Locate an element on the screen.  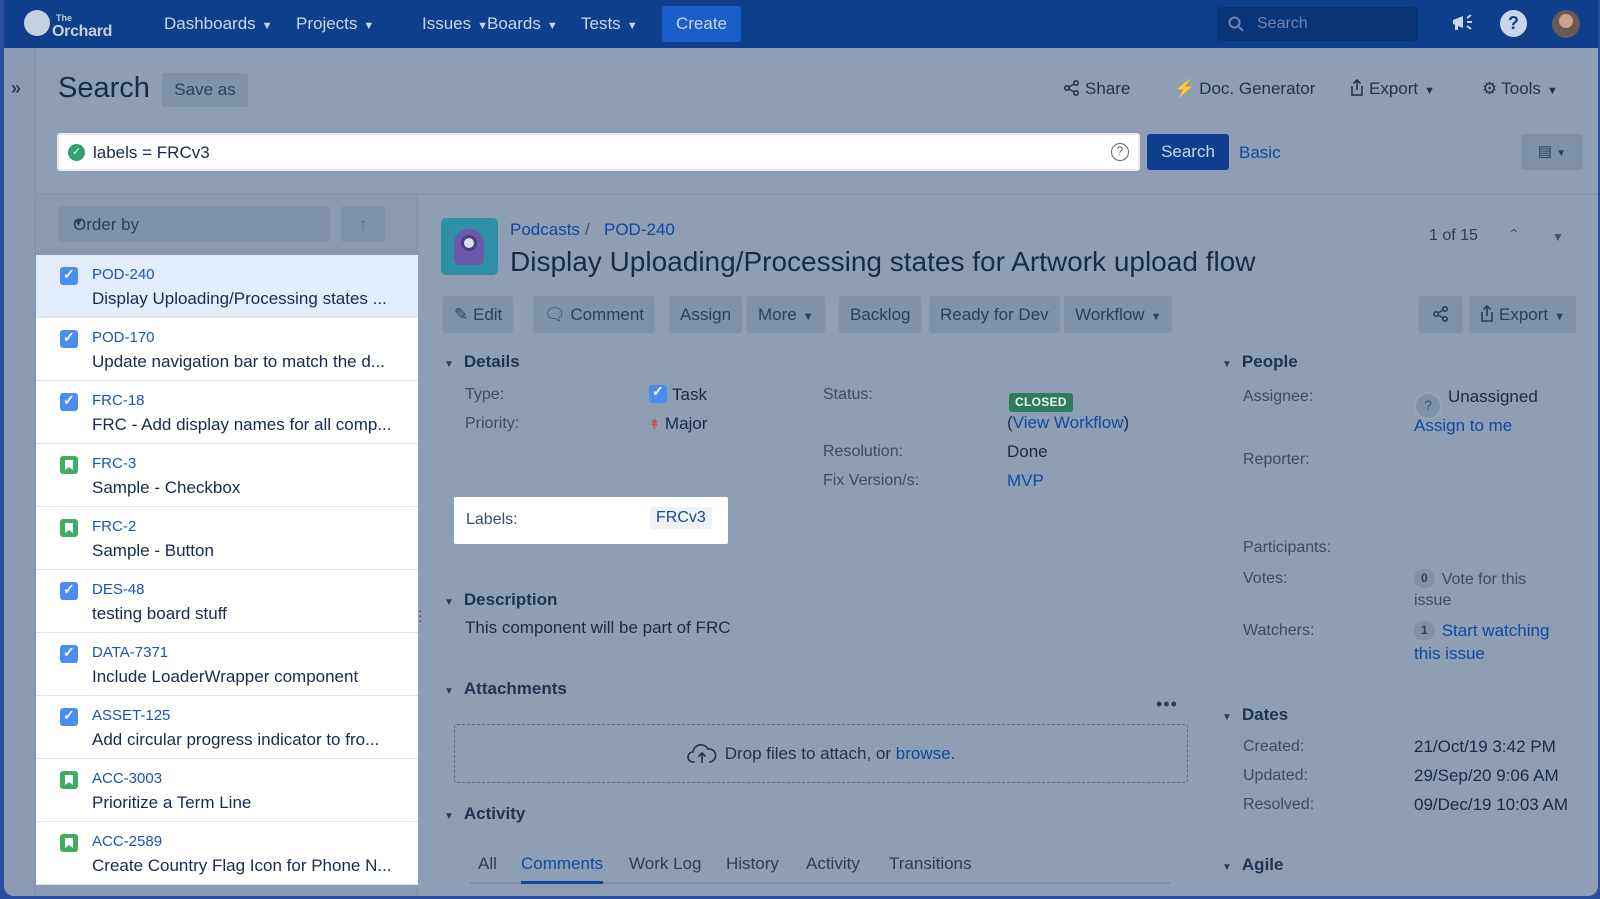
drop-files-text: Drop files to attach, or is located at coordinates (810, 753).